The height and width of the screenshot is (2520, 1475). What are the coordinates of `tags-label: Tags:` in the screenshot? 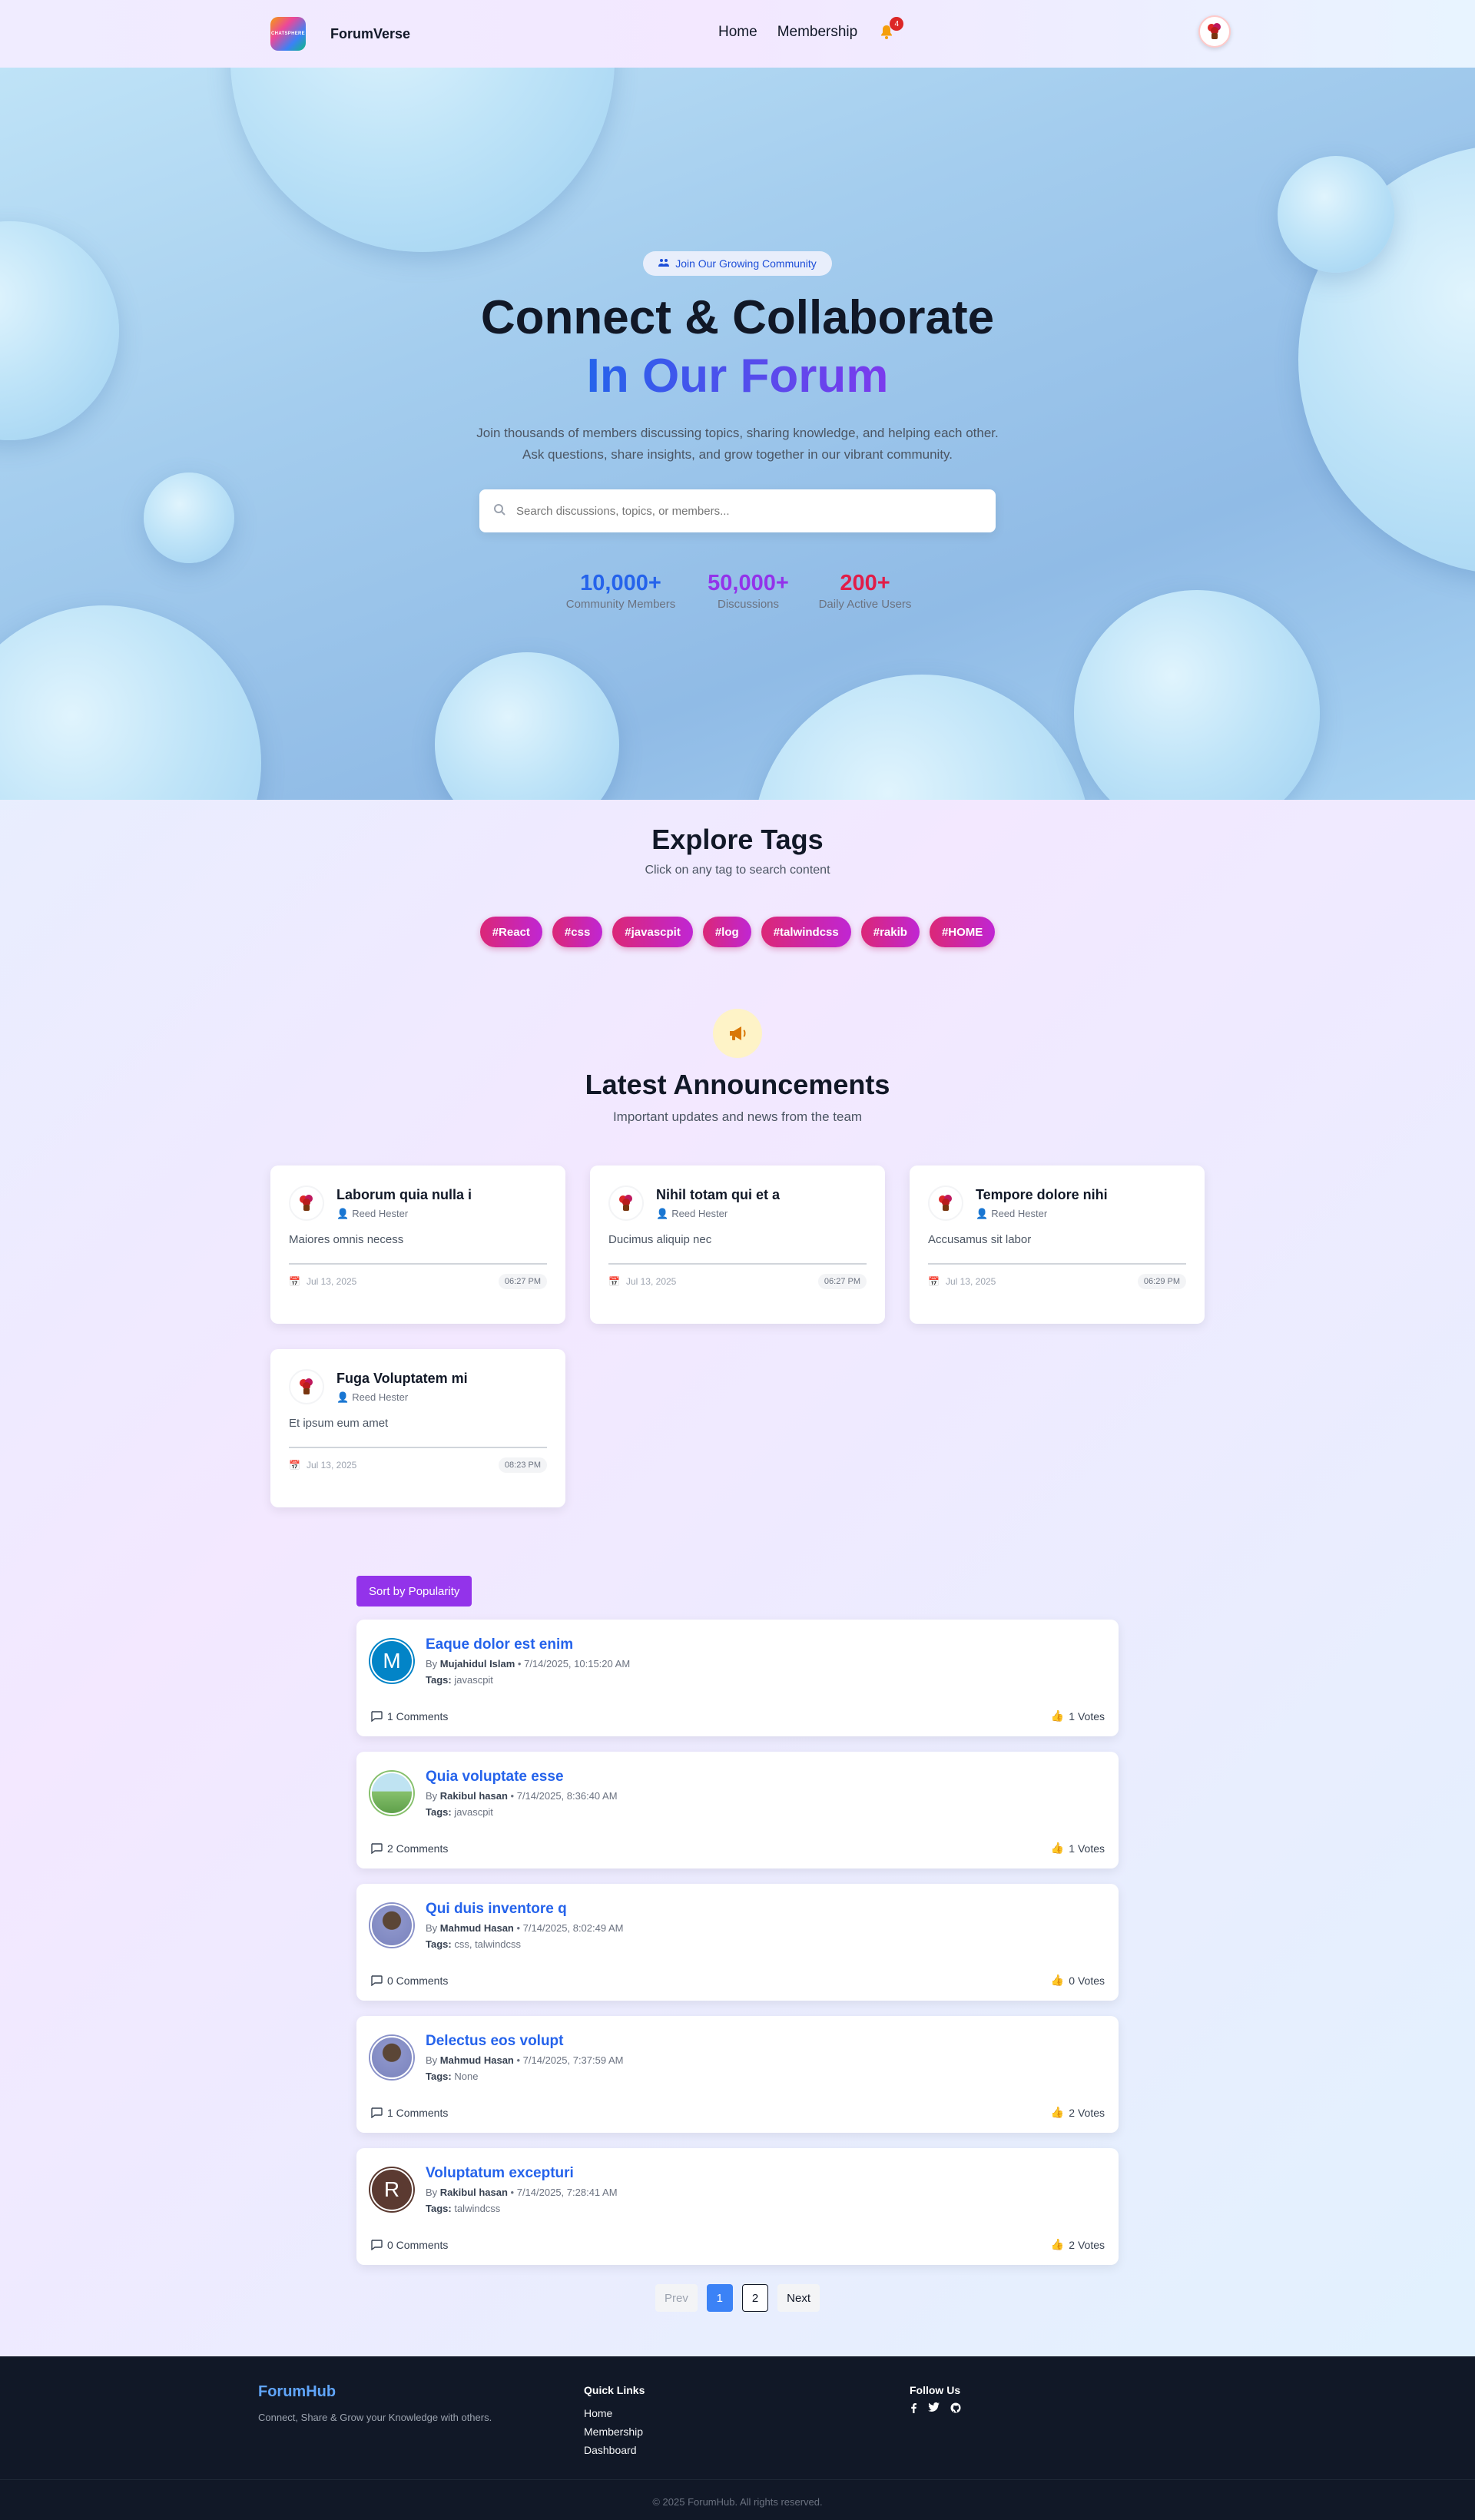 It's located at (439, 2076).